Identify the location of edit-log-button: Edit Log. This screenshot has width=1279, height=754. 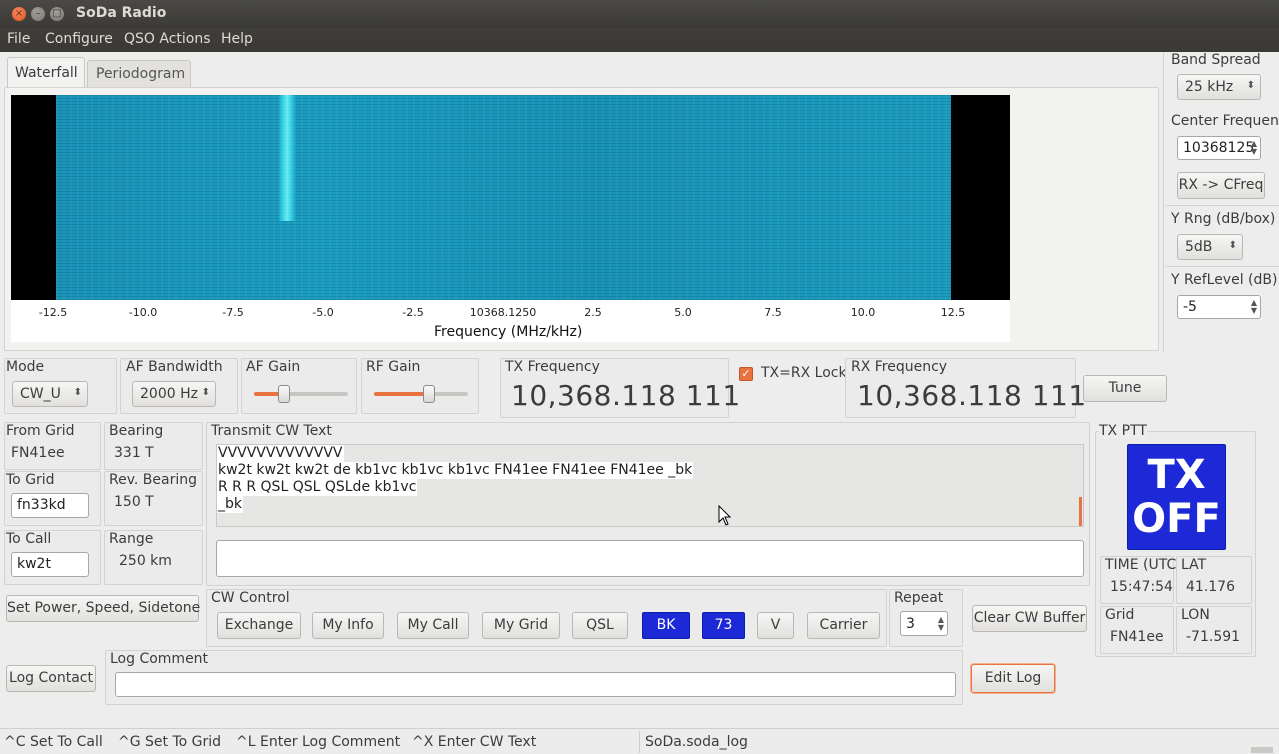
(1013, 678).